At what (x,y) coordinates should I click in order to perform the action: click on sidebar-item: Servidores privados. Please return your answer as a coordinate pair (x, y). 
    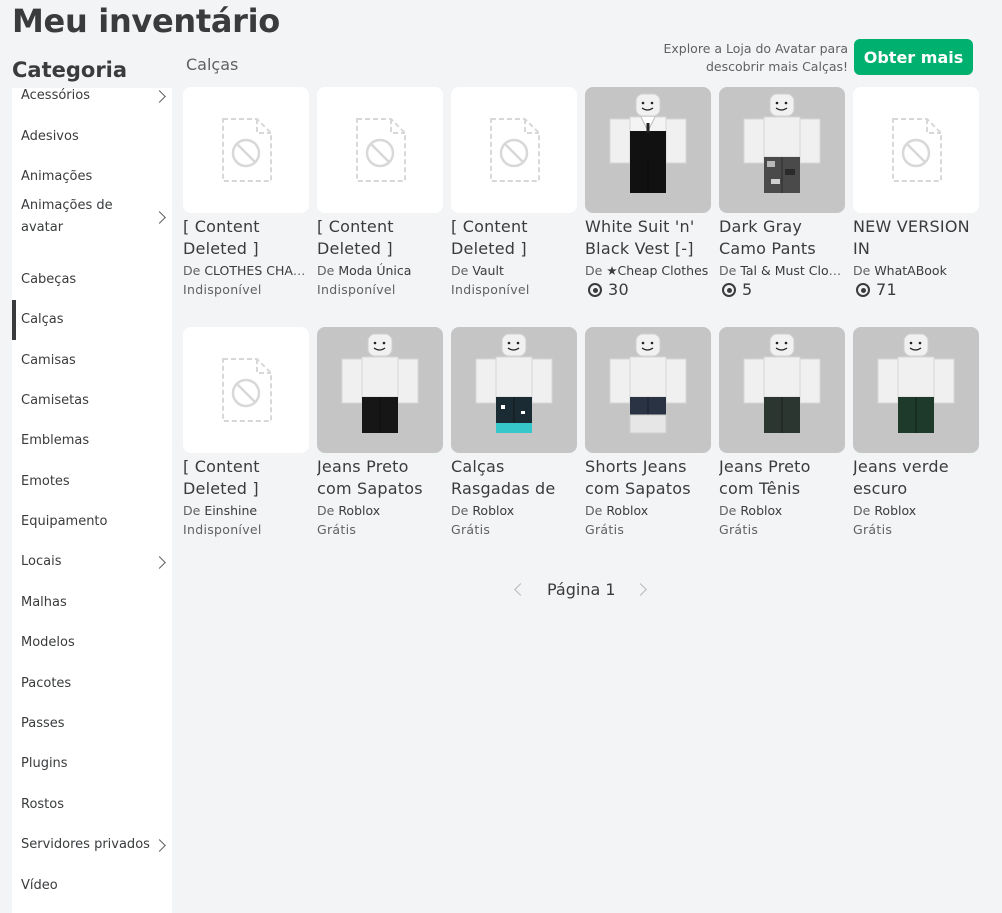
    Looking at the image, I should click on (92, 845).